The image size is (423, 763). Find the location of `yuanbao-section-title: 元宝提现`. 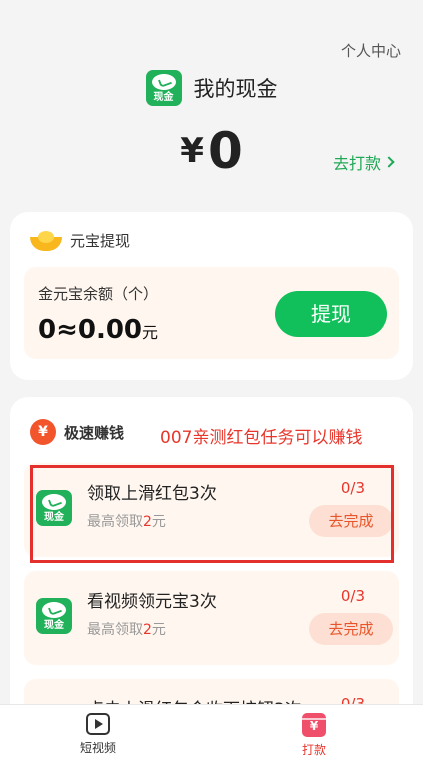

yuanbao-section-title: 元宝提现 is located at coordinates (100, 241).